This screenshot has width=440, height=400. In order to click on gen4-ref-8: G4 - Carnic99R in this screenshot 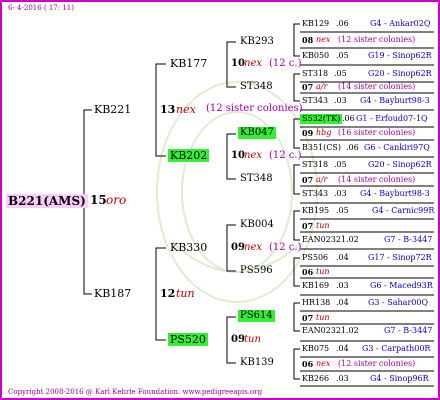, I will do `click(403, 210)`.